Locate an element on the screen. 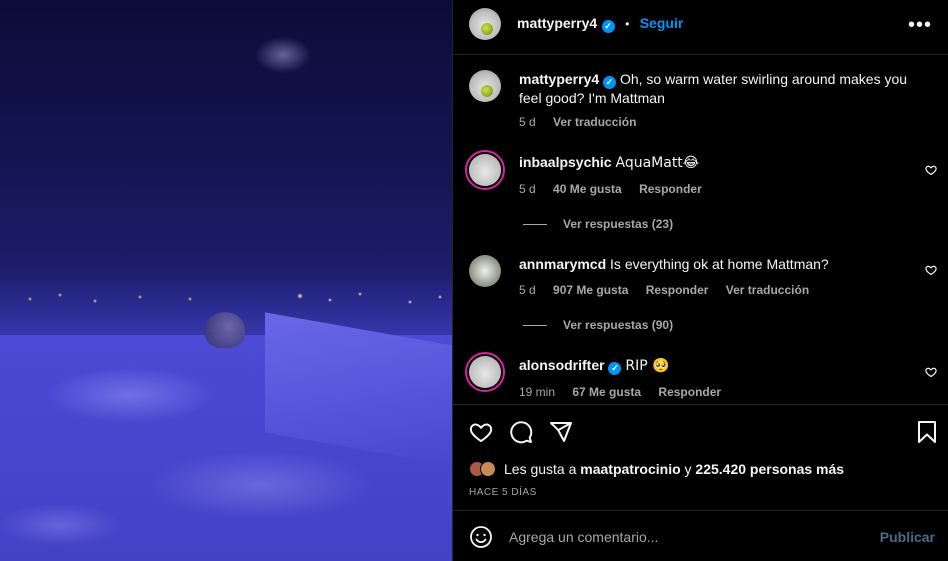 This screenshot has height=561, width=948. comment-likes: 907 Me gusta is located at coordinates (590, 290).